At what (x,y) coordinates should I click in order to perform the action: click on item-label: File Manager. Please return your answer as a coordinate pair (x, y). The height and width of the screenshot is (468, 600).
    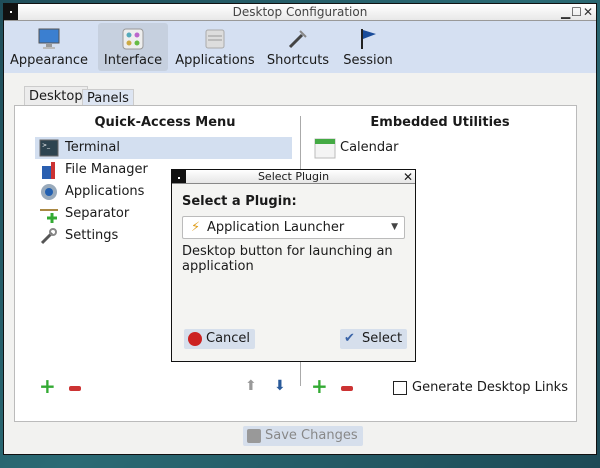
    Looking at the image, I should click on (106, 169).